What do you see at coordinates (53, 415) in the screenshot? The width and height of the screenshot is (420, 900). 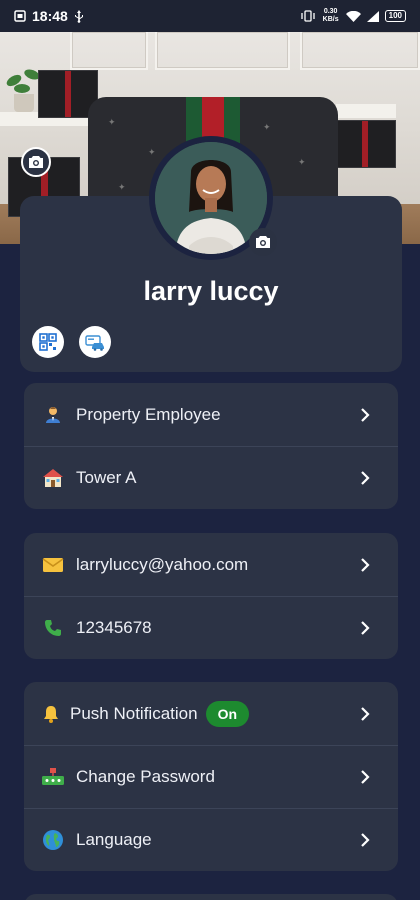 I see `employee-icon` at bounding box center [53, 415].